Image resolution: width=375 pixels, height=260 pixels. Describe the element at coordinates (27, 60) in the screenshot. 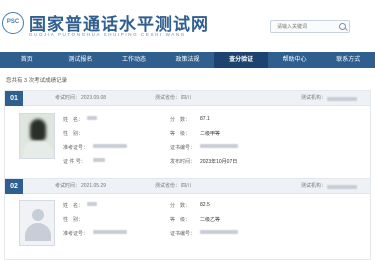

I see `nav-home: 首页` at that location.